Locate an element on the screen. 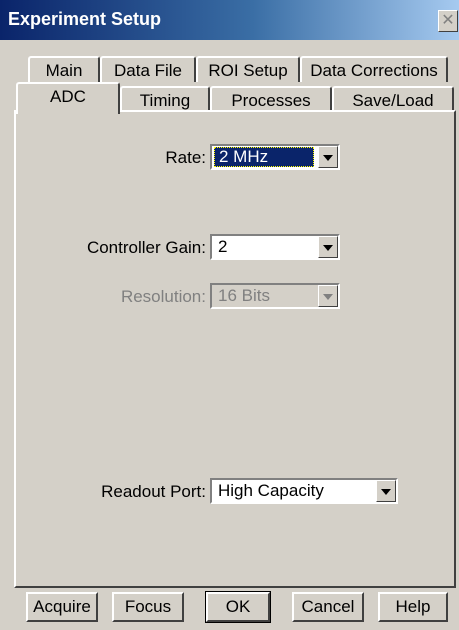 This screenshot has width=459, height=630. tab-timing: Timing is located at coordinates (165, 99).